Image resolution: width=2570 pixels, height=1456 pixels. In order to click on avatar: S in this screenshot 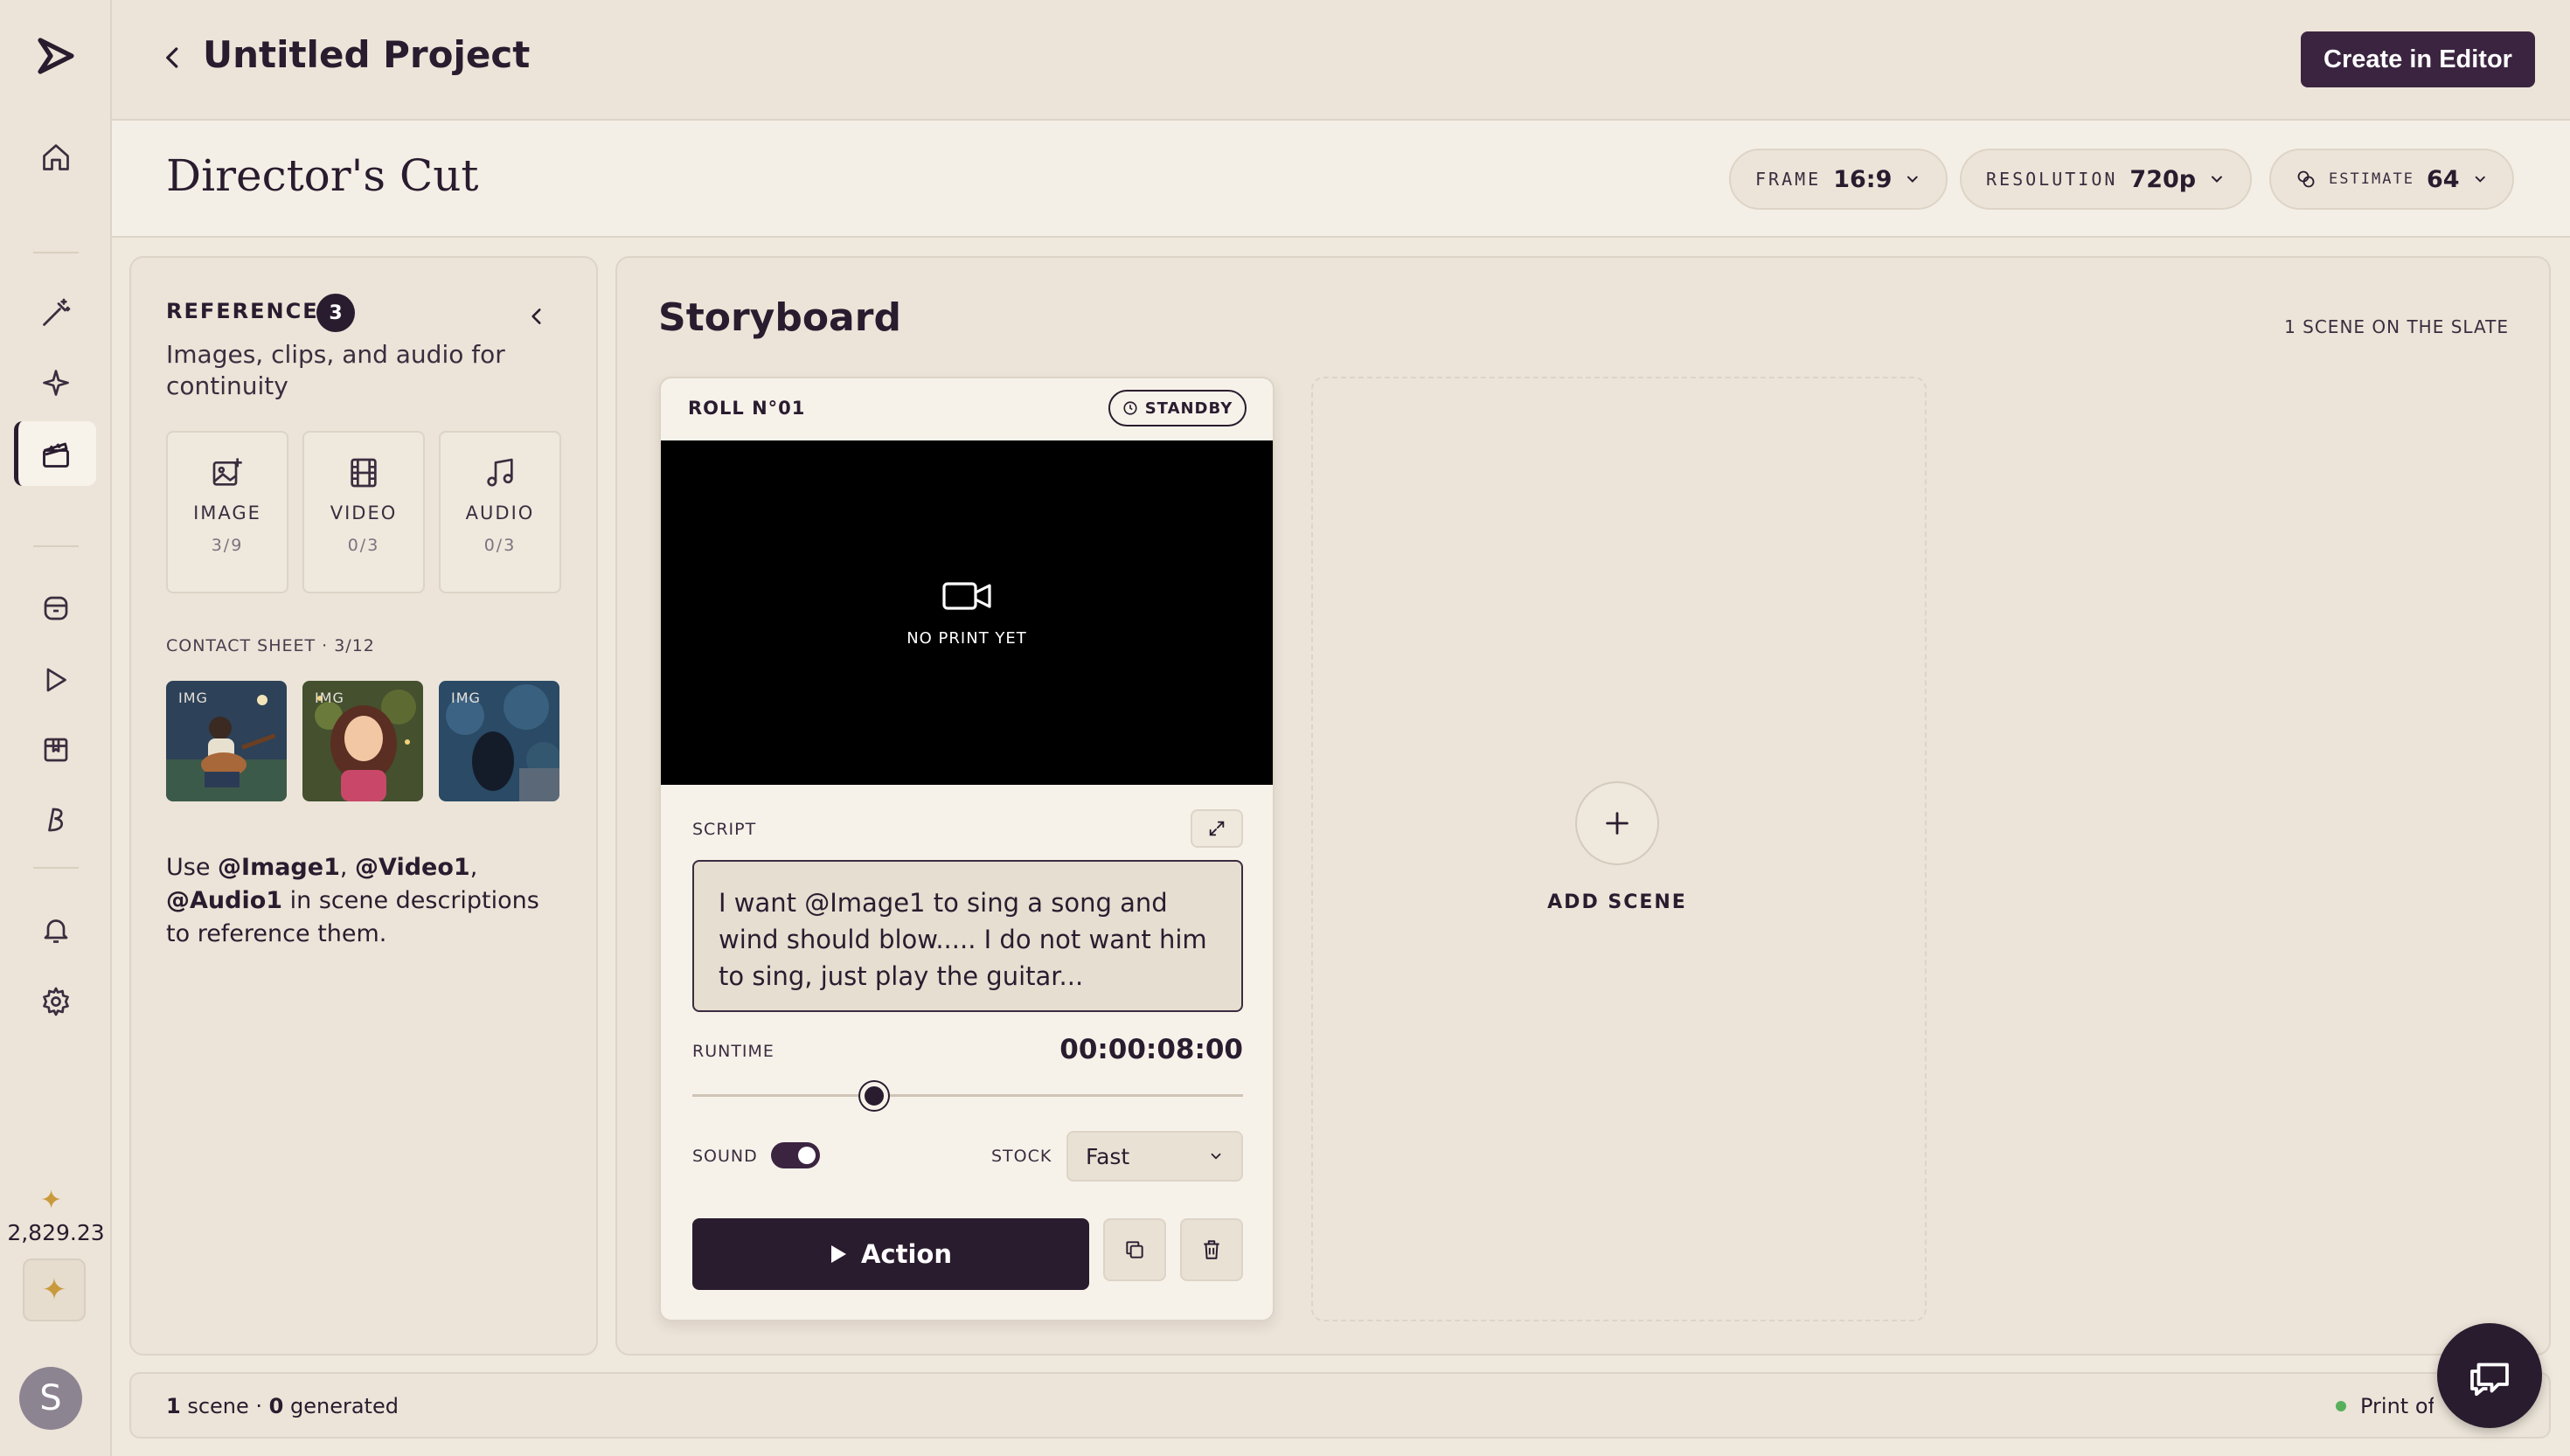, I will do `click(50, 1398)`.